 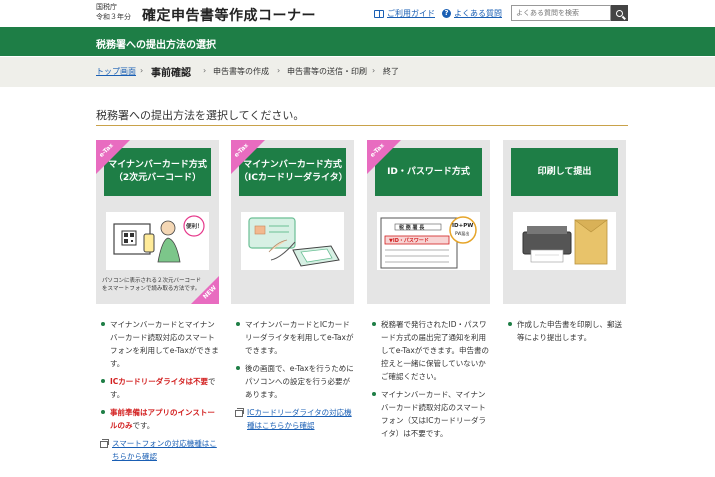 What do you see at coordinates (478, 13) in the screenshot?
I see `faq-link-label: よくある質問` at bounding box center [478, 13].